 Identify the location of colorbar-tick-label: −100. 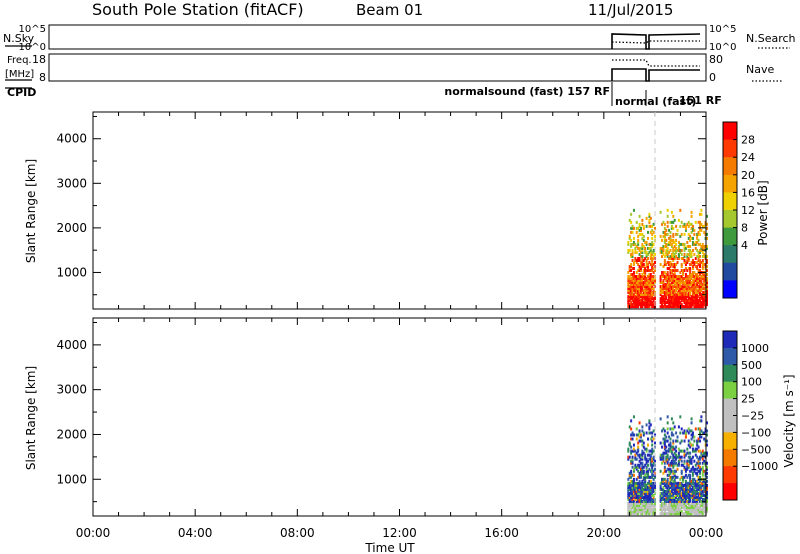
(756, 432).